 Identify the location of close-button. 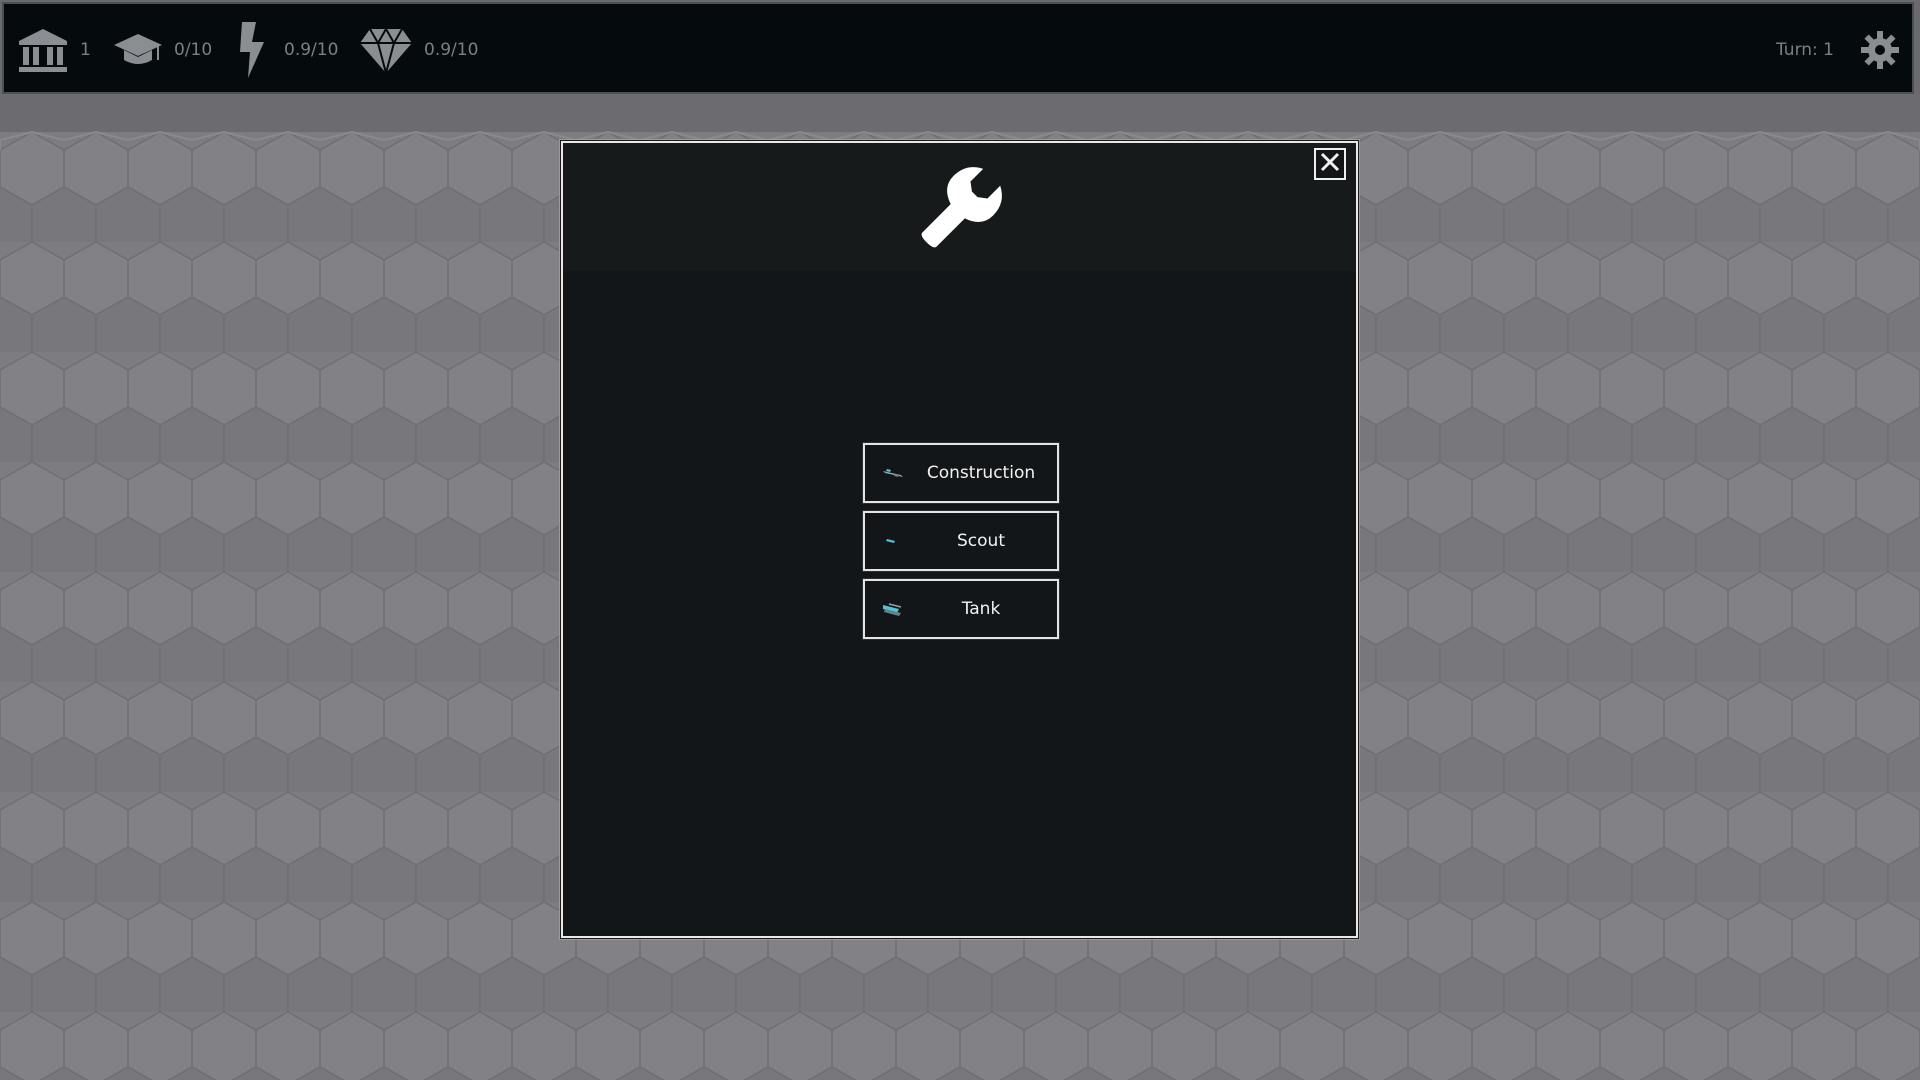
(1330, 164).